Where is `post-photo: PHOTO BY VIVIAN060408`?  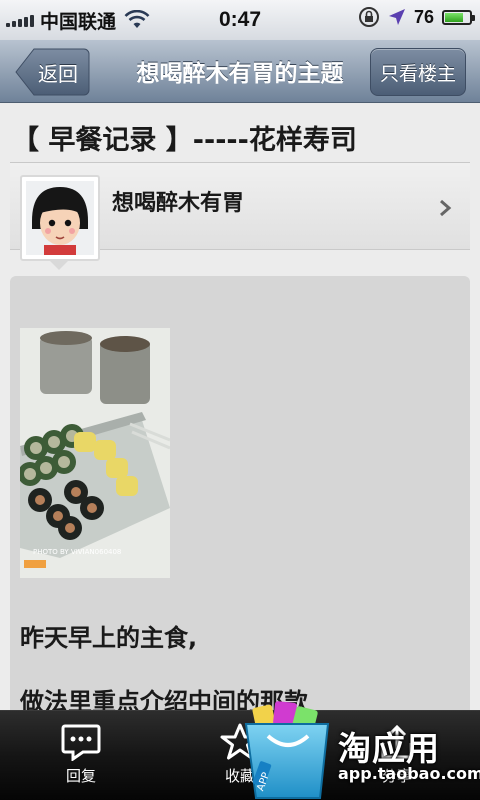
post-photo: PHOTO BY VIVIAN060408 is located at coordinates (95, 453).